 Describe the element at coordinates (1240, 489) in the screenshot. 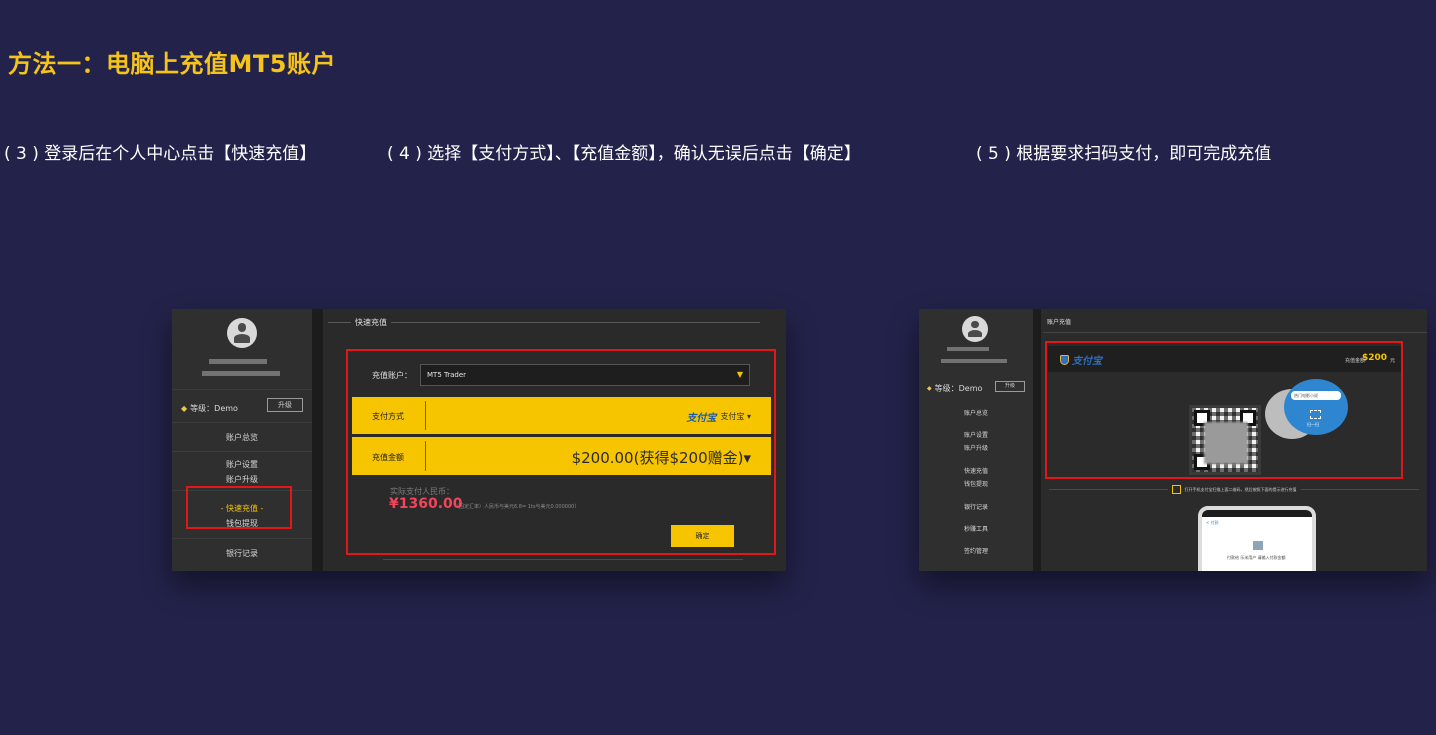

I see `scan-hint-text: 打开手机支付宝扫描上面二维码，然后按照下面的提示进行充值` at that location.